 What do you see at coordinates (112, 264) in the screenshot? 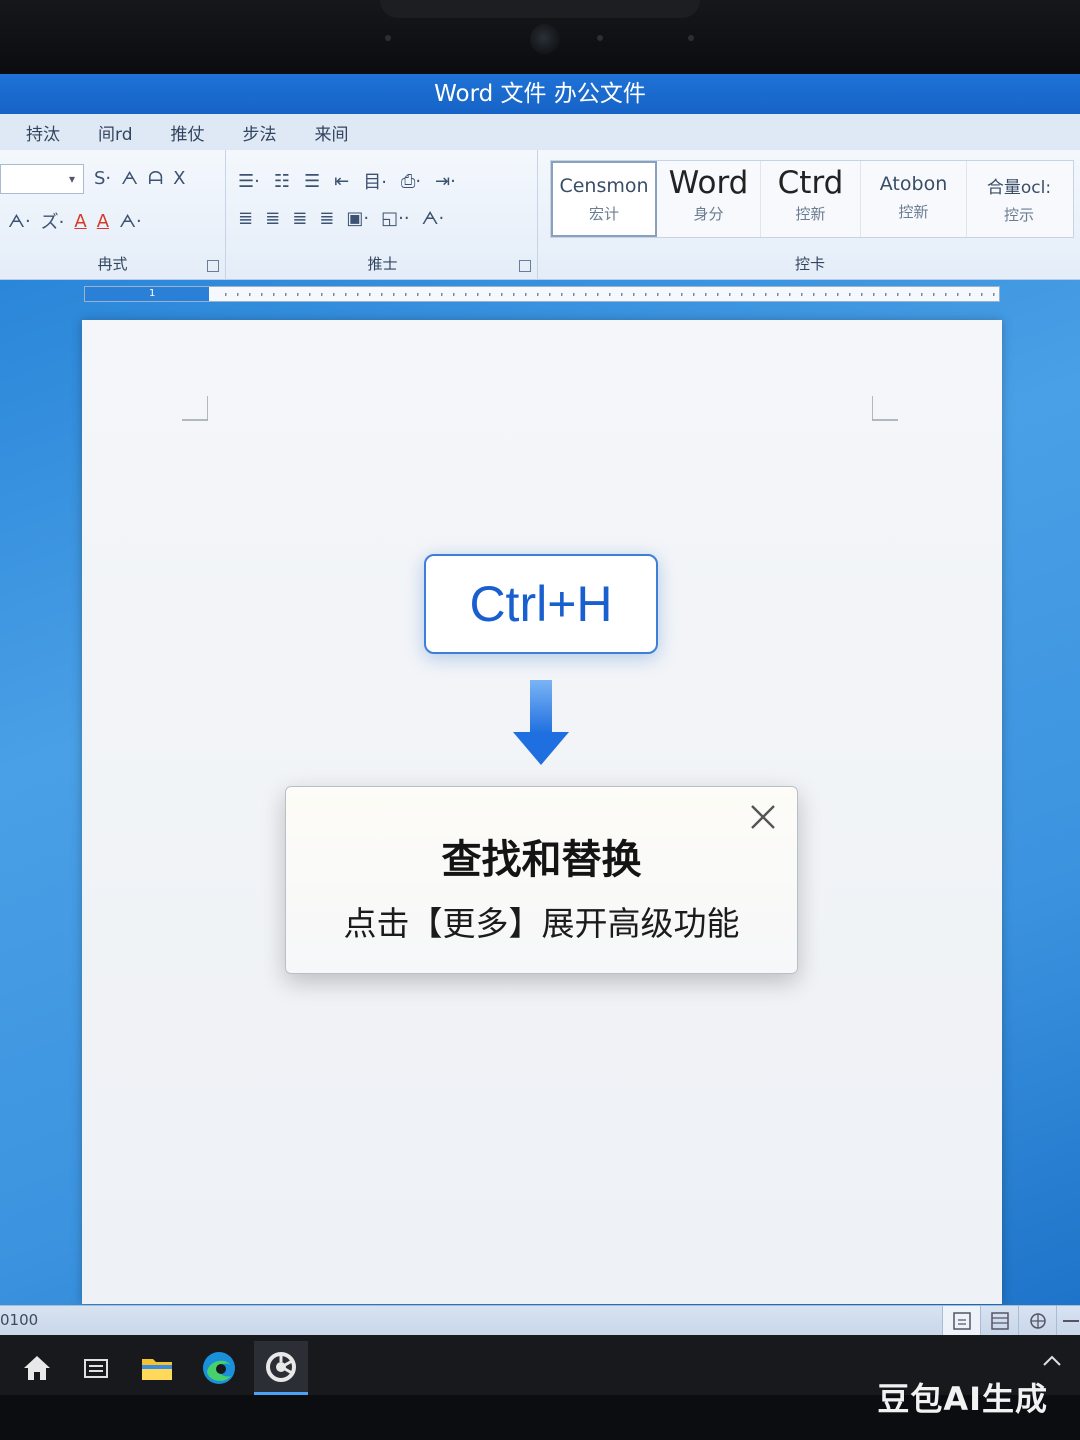
I see `group-label: 冉式` at bounding box center [112, 264].